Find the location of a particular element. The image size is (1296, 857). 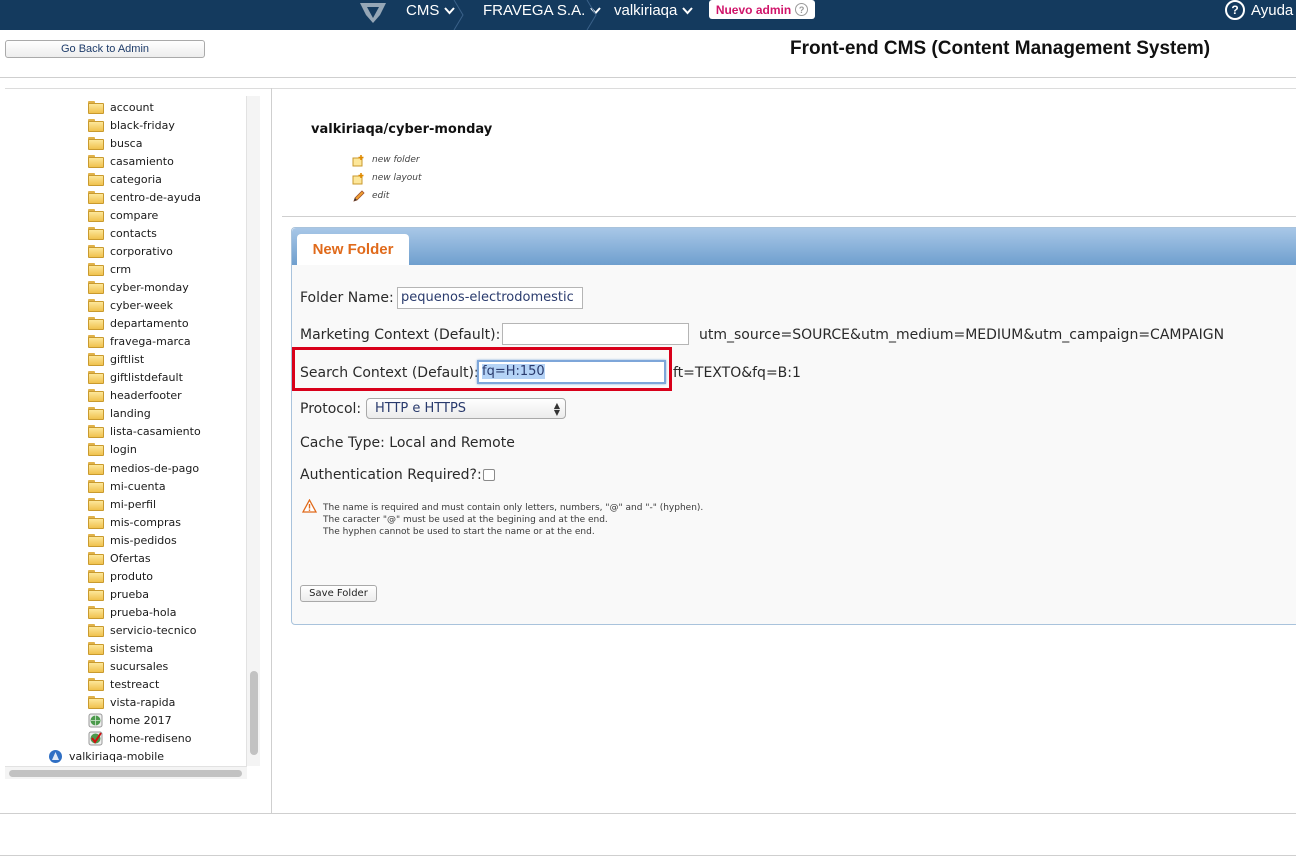

store-menu-label: valkiriaqa is located at coordinates (646, 10).